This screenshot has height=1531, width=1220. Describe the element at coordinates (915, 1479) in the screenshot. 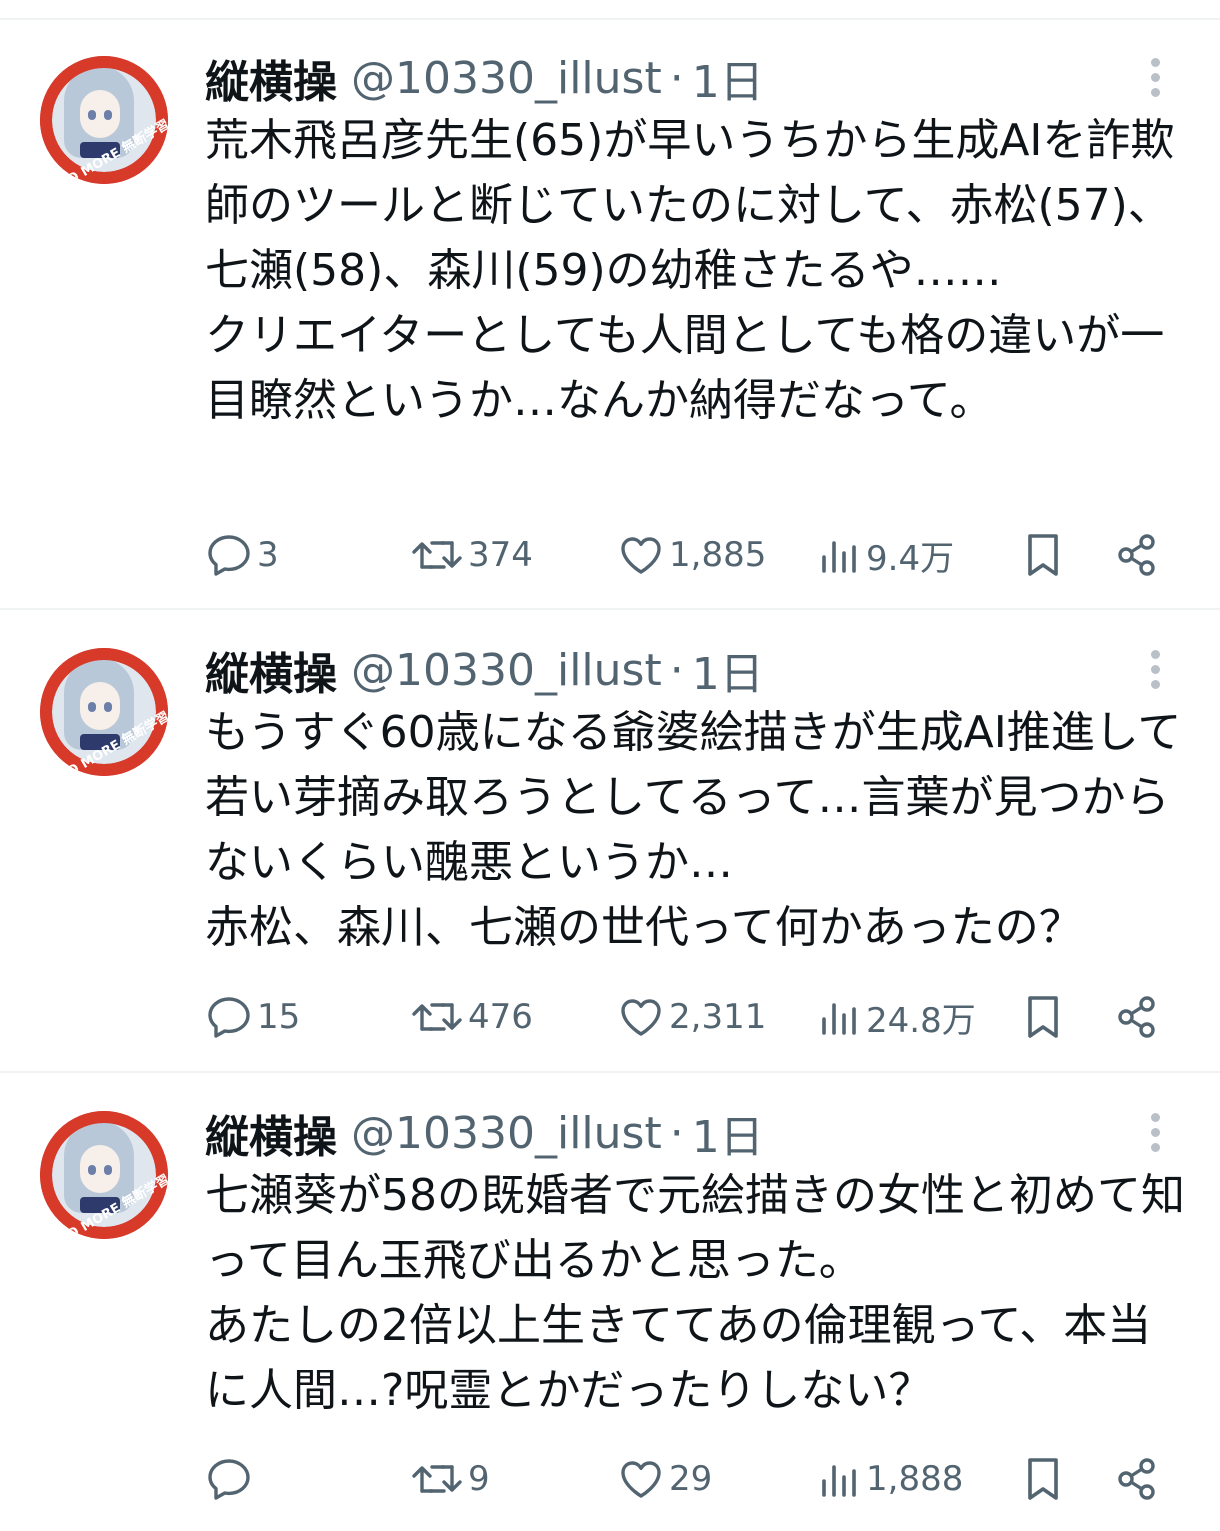

I see `view-count: 1,888` at that location.